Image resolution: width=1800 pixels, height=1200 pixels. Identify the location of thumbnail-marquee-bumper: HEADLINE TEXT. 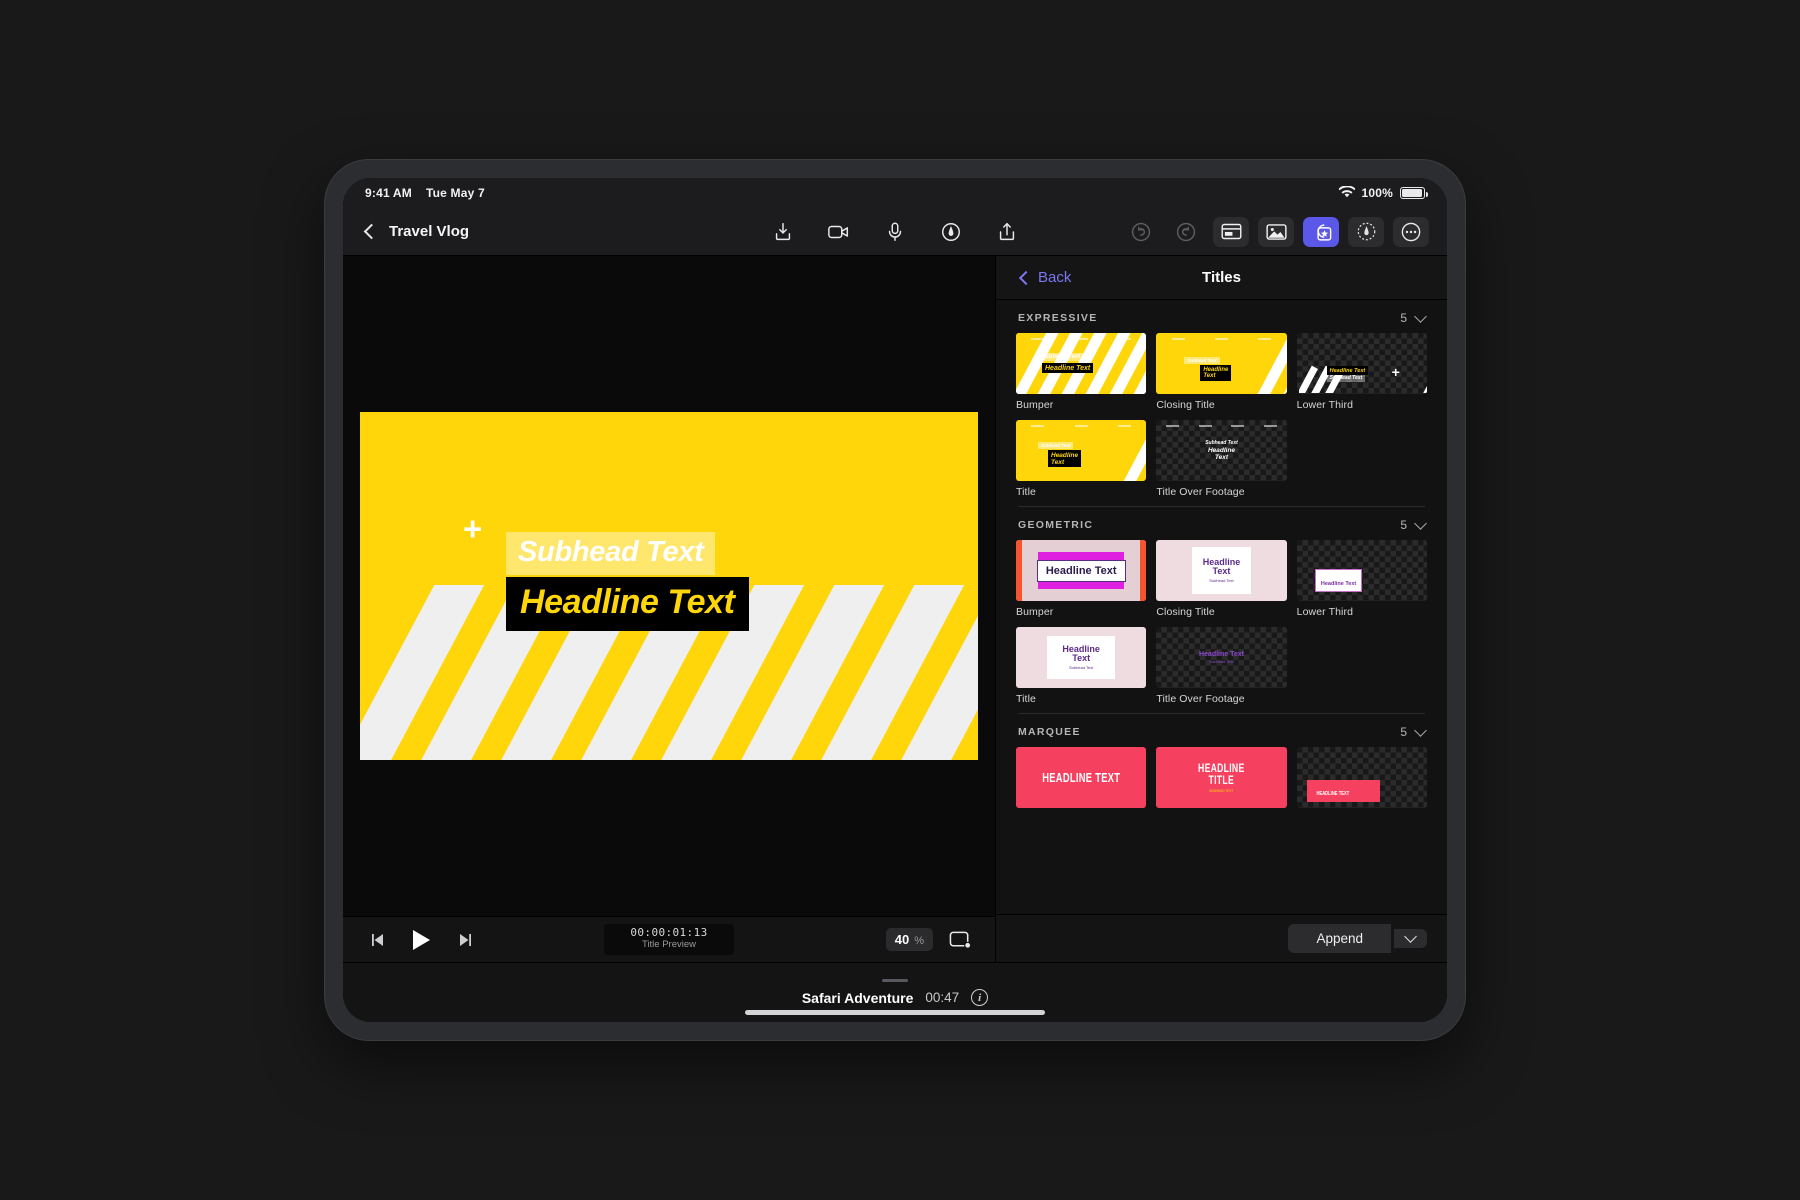
(1081, 777).